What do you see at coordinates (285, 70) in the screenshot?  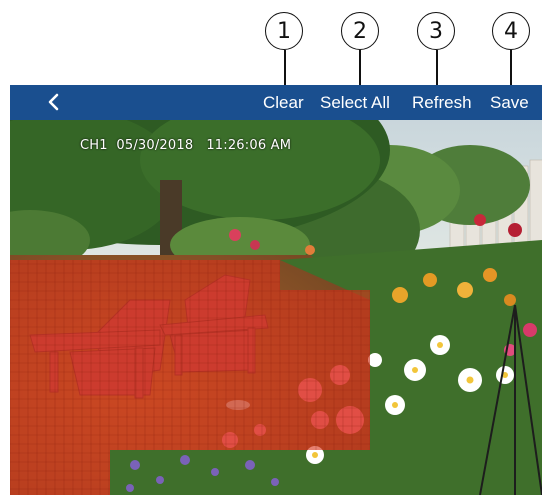 I see `callout-1-leader` at bounding box center [285, 70].